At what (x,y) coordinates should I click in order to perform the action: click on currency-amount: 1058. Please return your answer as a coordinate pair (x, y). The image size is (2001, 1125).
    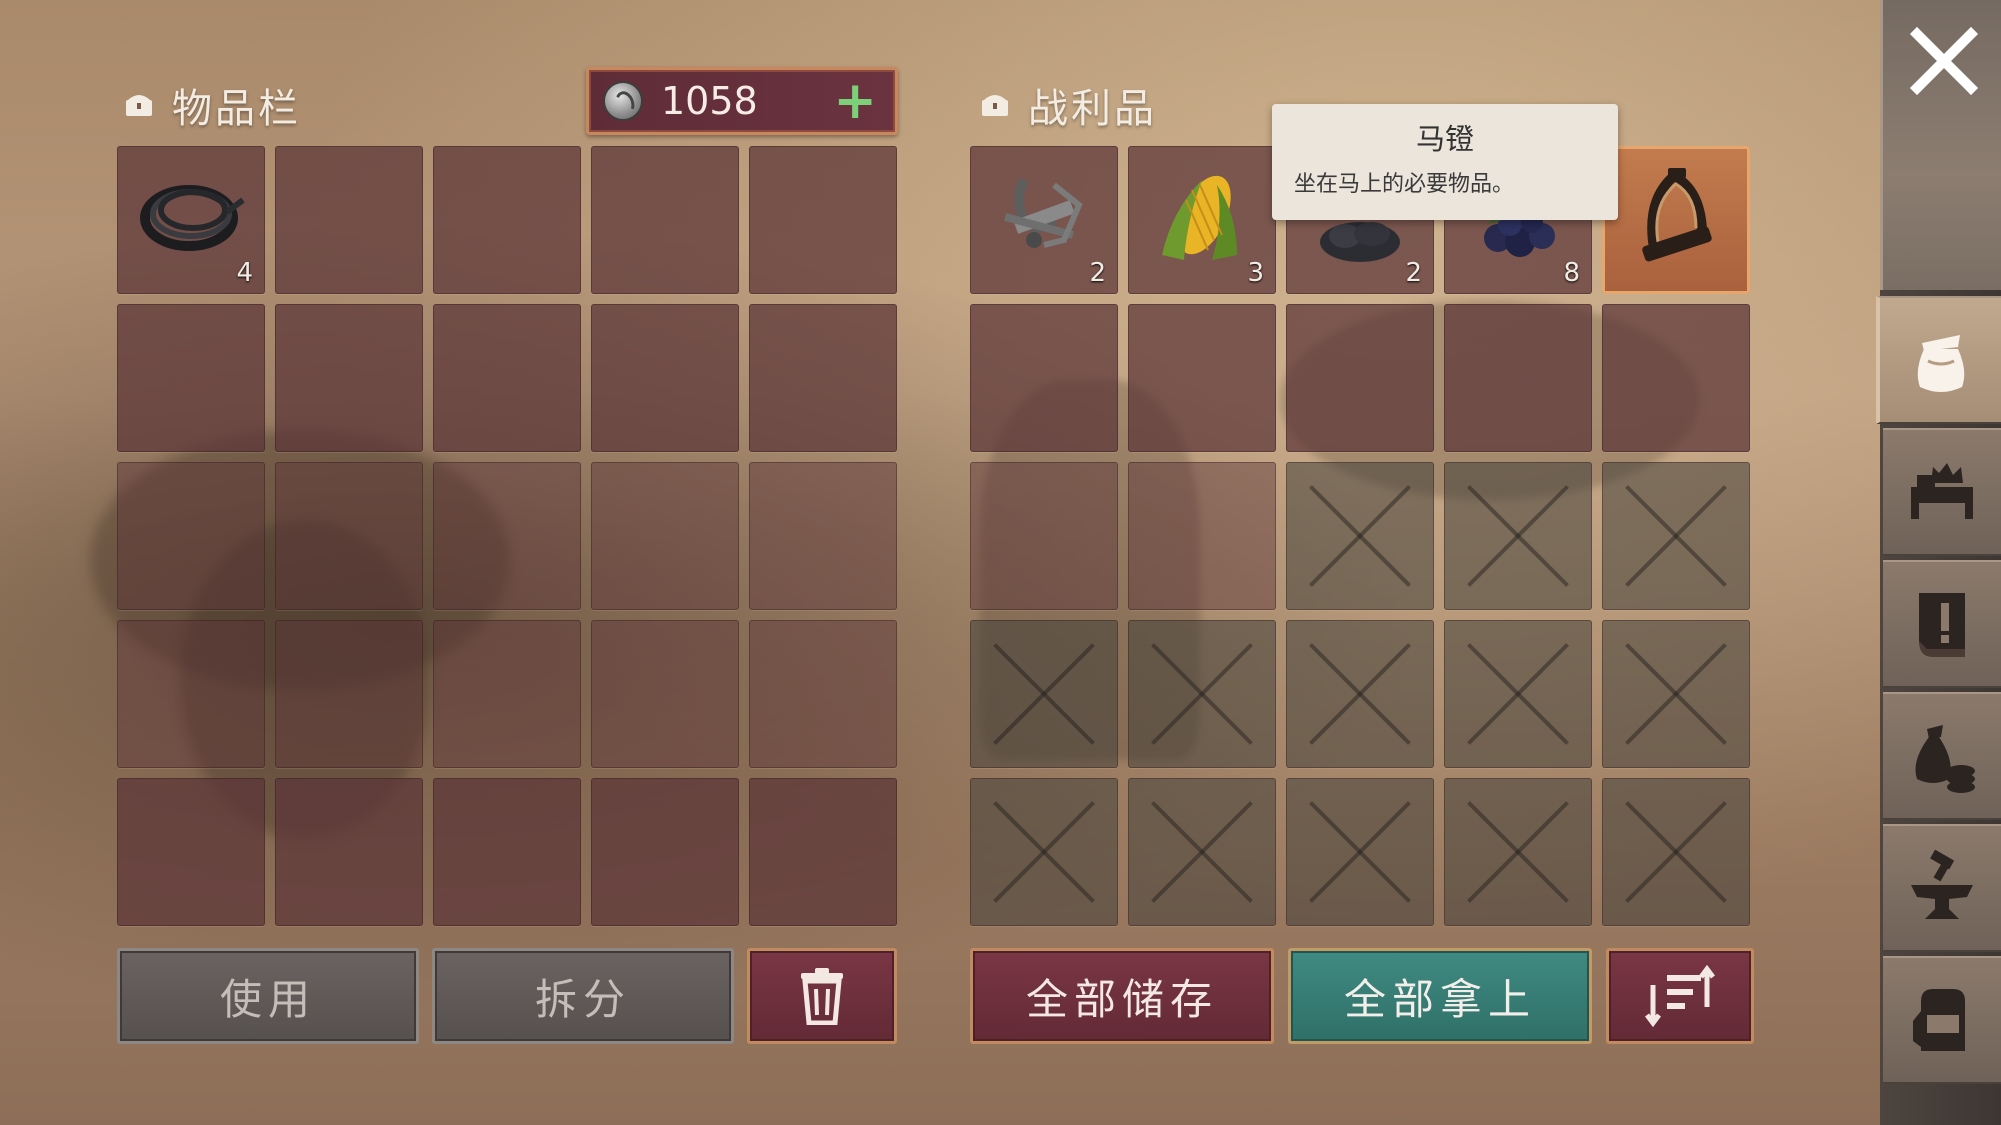
    Looking at the image, I should click on (709, 101).